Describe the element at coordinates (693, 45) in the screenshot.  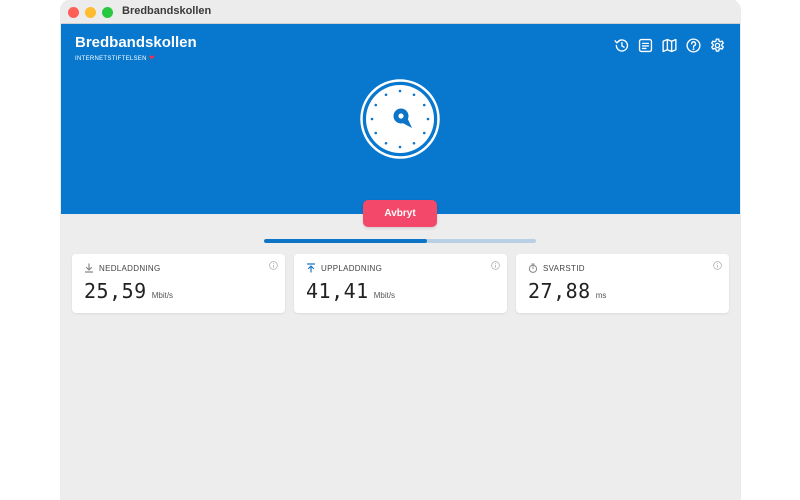
I see `help-icon` at that location.